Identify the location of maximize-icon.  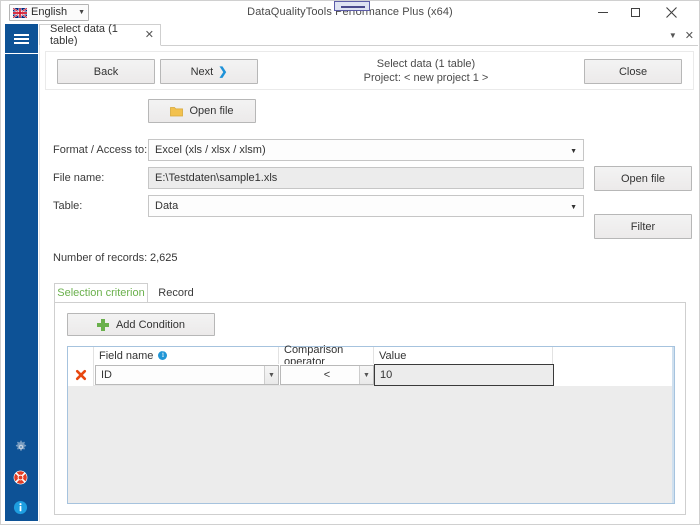
(635, 12).